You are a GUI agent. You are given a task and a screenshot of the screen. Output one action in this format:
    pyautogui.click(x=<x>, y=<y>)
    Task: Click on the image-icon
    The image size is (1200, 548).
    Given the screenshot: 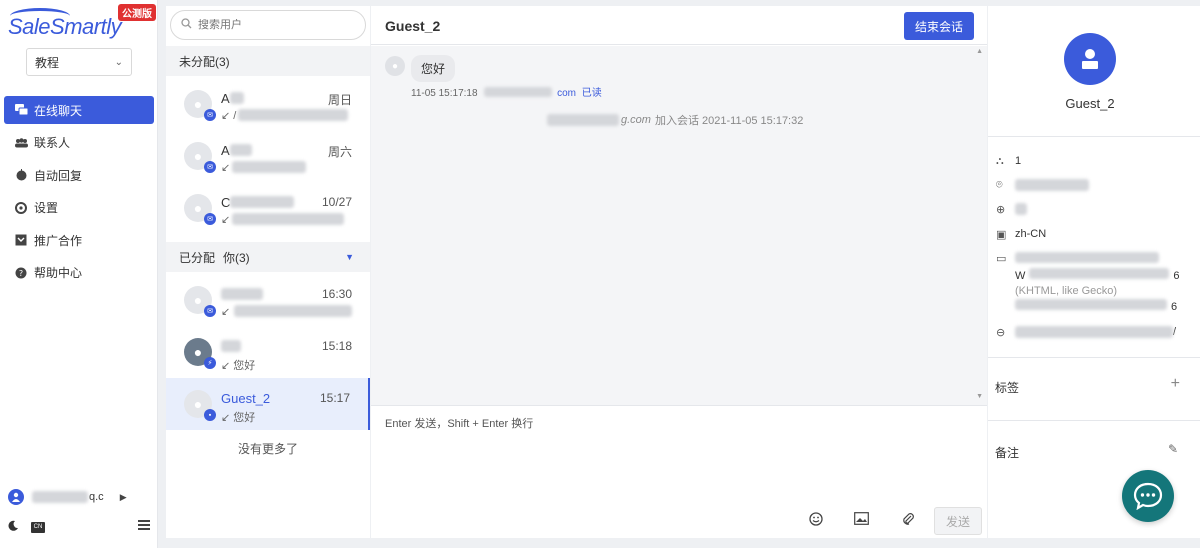 What is the action you would take?
    pyautogui.click(x=861, y=520)
    